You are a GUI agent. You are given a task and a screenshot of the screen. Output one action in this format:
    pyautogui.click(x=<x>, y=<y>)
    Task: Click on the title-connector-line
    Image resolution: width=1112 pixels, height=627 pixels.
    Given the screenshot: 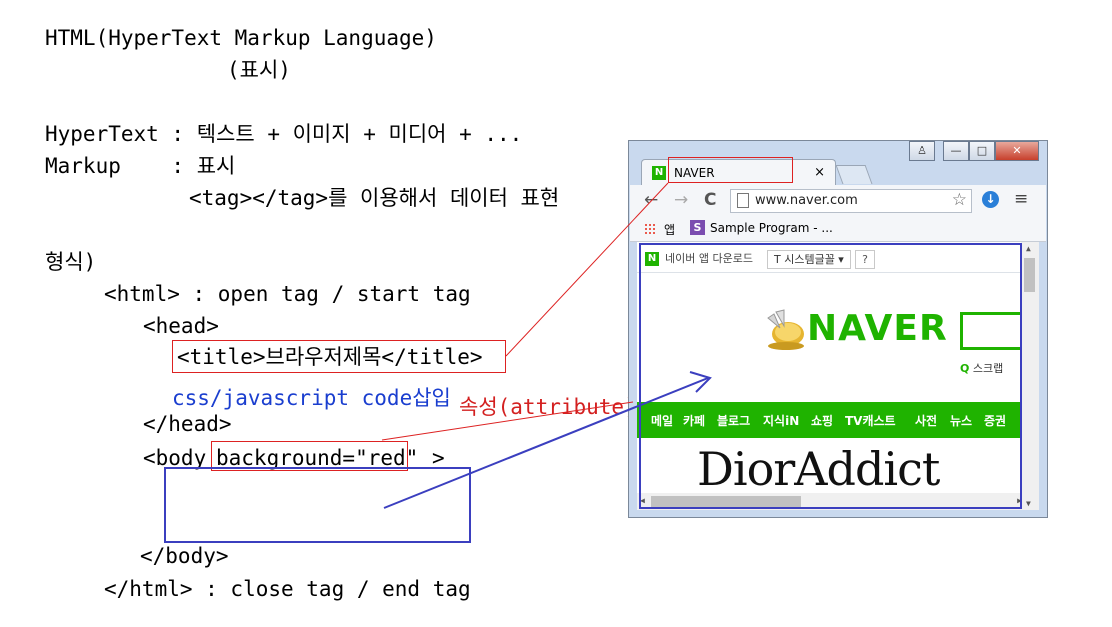 What is the action you would take?
    pyautogui.click(x=587, y=269)
    